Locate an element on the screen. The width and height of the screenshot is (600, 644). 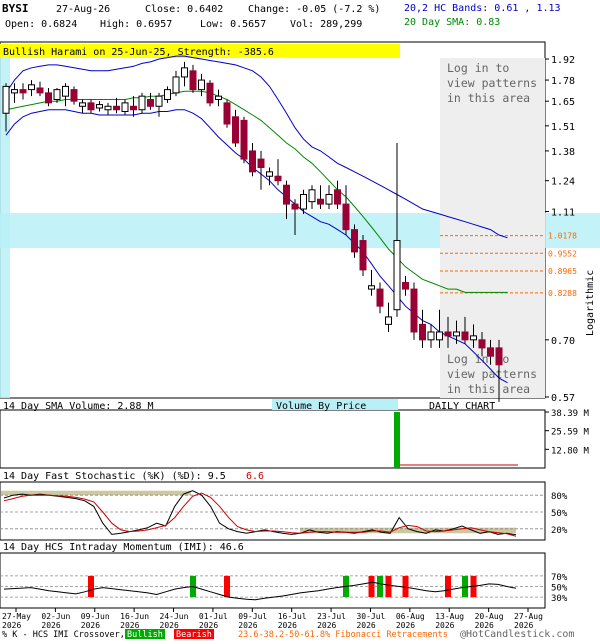
copyright: @HotCandlestick.com is located at coordinates (517, 634).